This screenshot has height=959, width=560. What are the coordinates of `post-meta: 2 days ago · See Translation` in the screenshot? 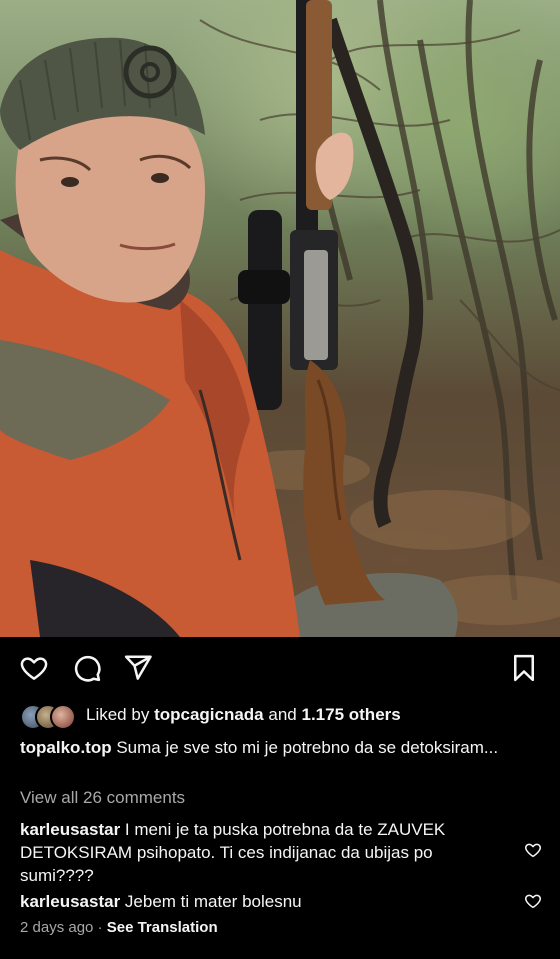 It's located at (119, 927).